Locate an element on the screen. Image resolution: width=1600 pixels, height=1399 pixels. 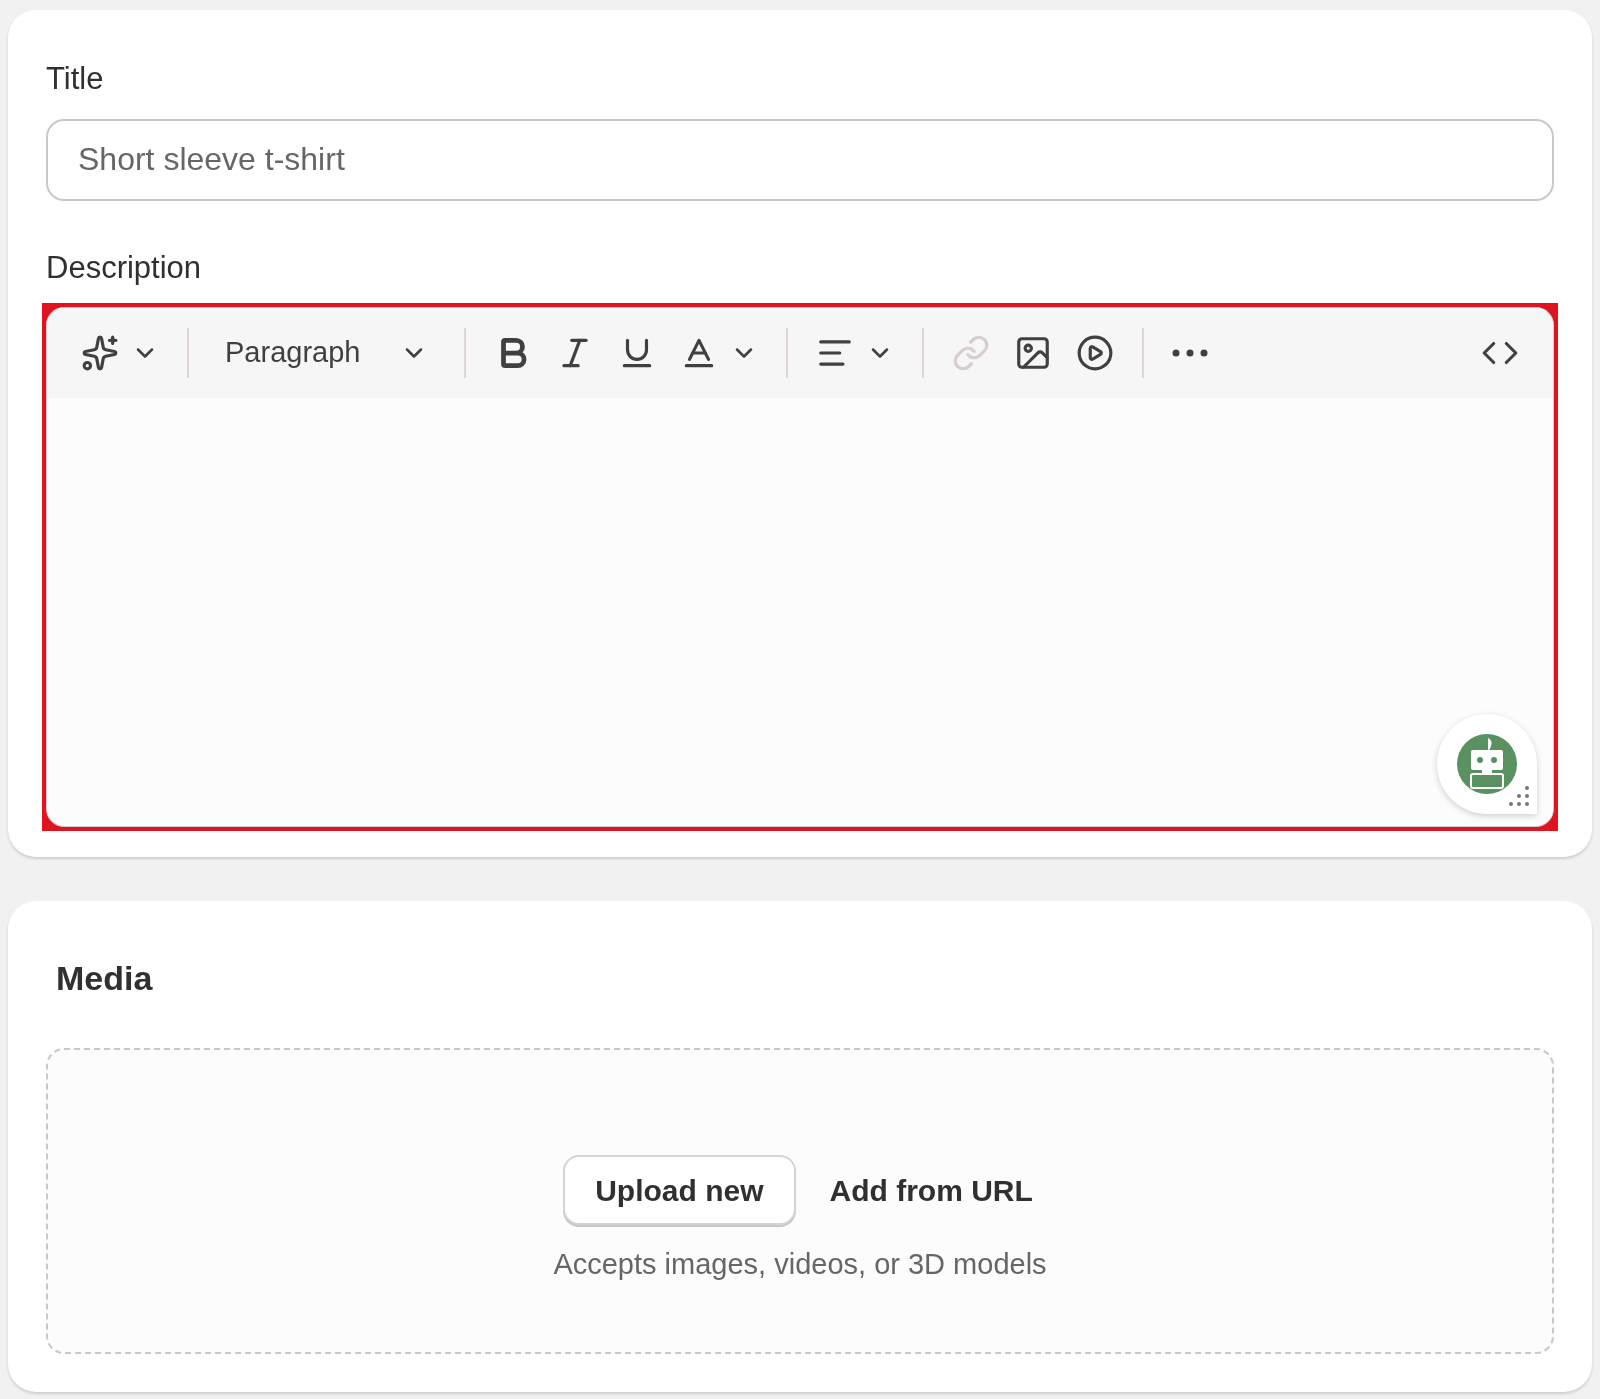
section-heading: Media is located at coordinates (105, 978).